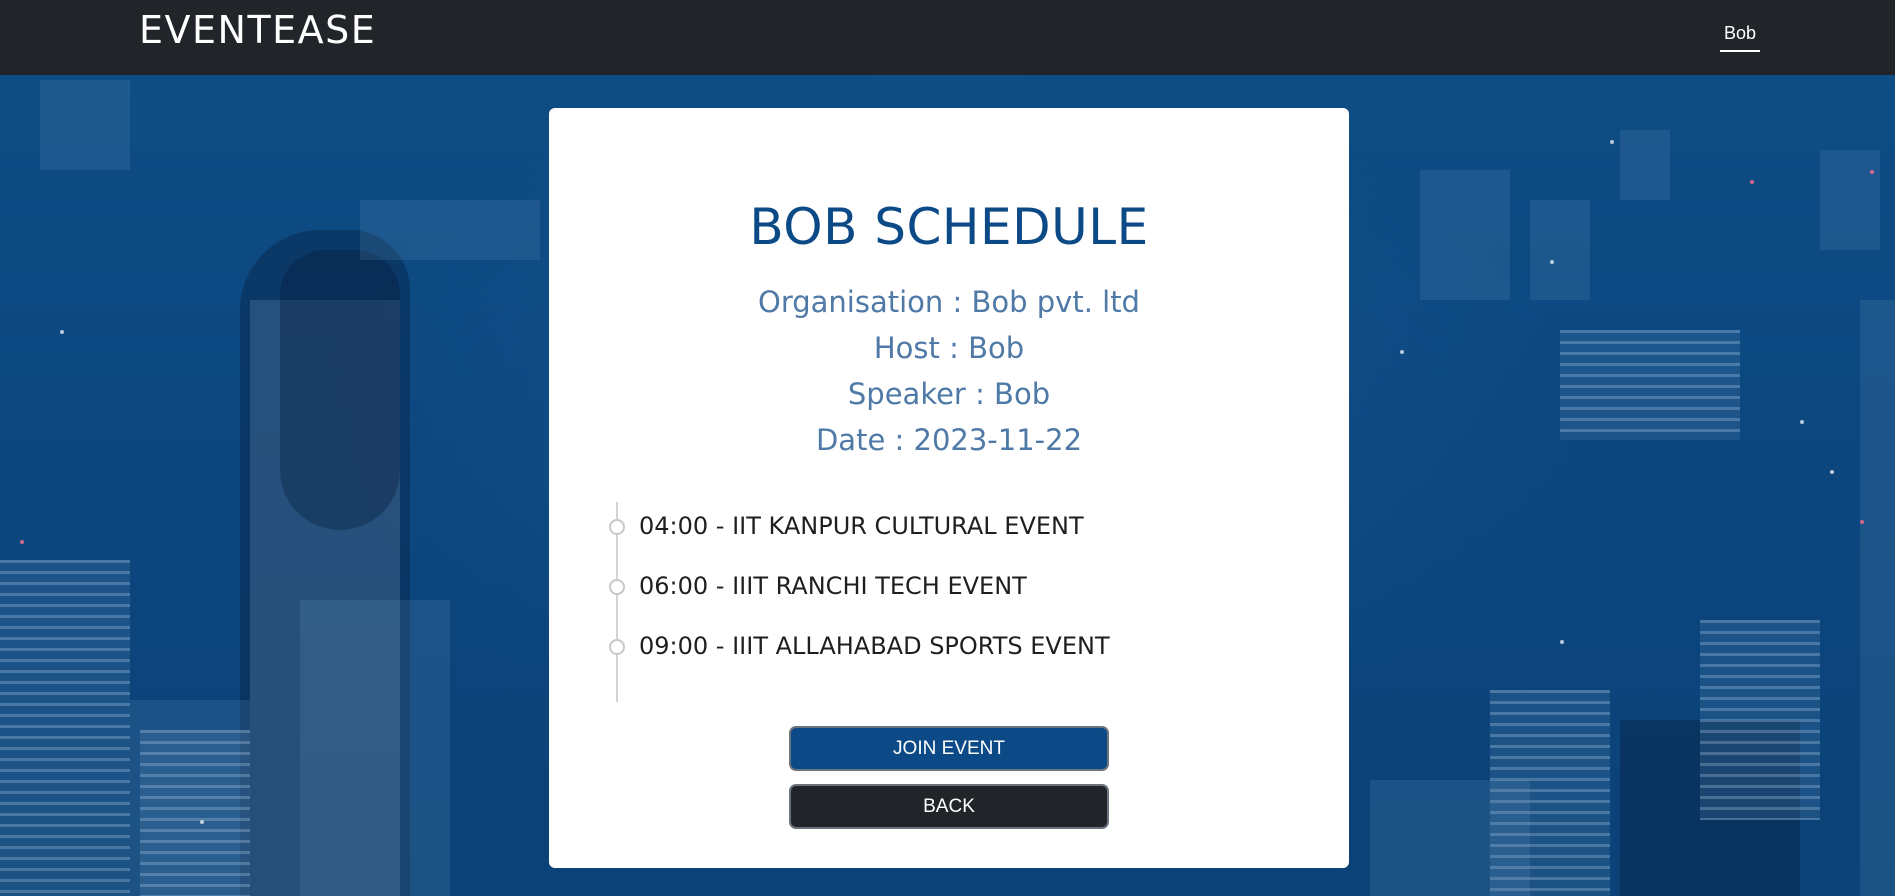  I want to click on timeline-item-text: 04:00 - IIT KANPUR CULTURAL EVENT, so click(861, 526).